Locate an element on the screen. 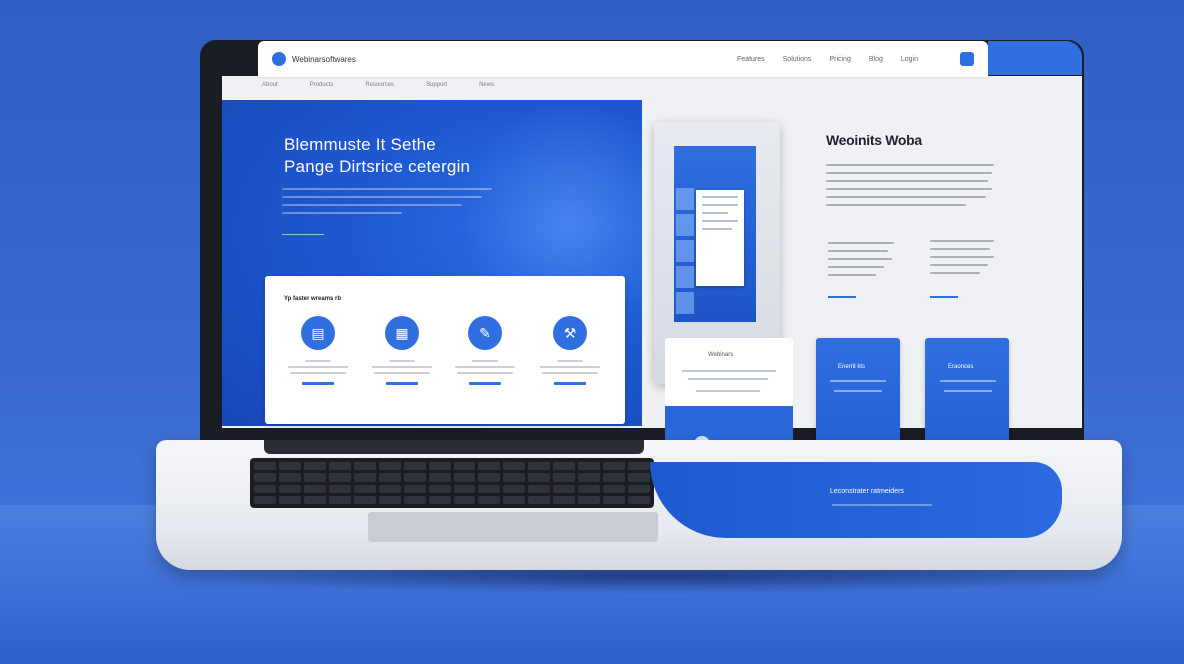 The image size is (1184, 664). feature-item: ✎ is located at coordinates (485, 361).